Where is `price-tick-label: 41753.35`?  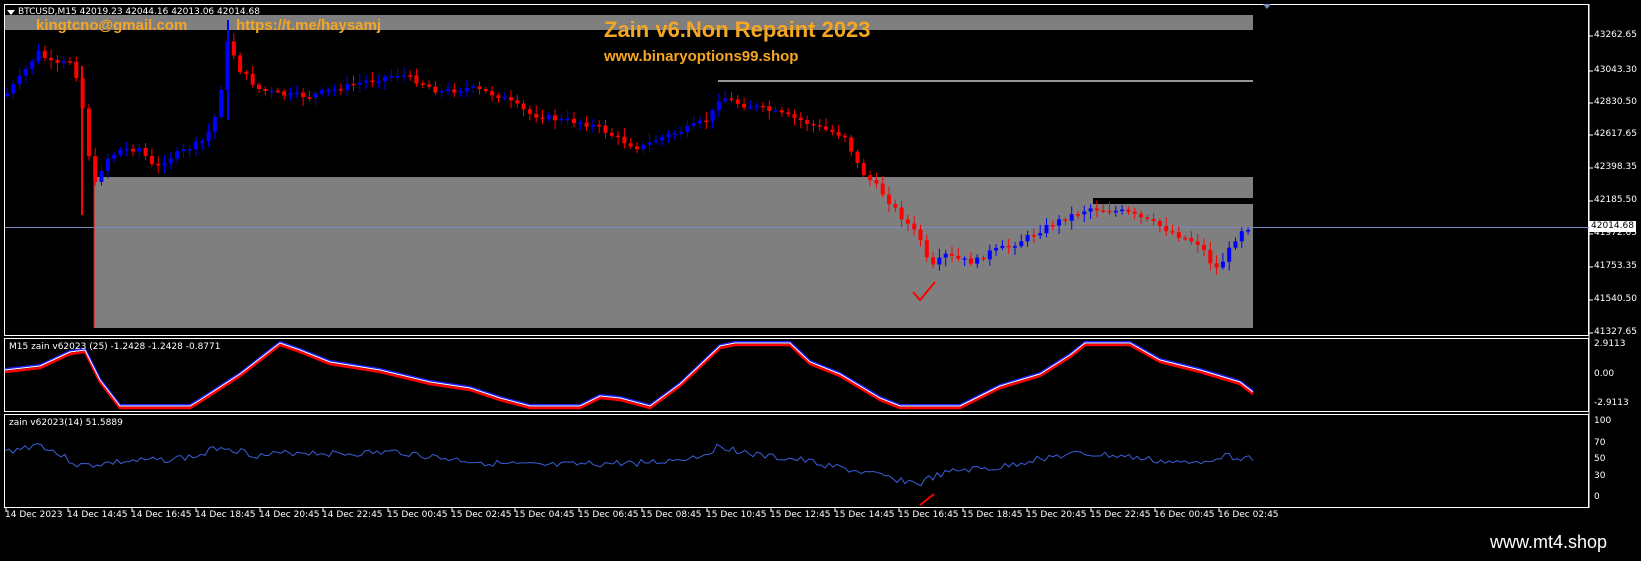
price-tick-label: 41753.35 is located at coordinates (1615, 266).